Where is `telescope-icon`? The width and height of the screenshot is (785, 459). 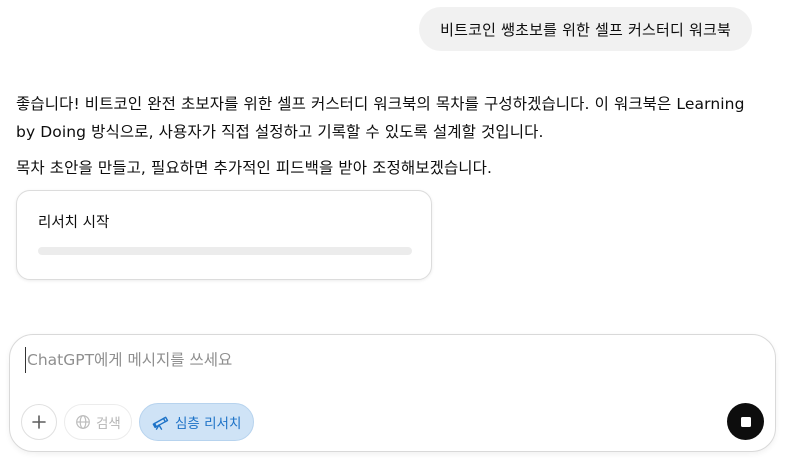
telescope-icon is located at coordinates (160, 422).